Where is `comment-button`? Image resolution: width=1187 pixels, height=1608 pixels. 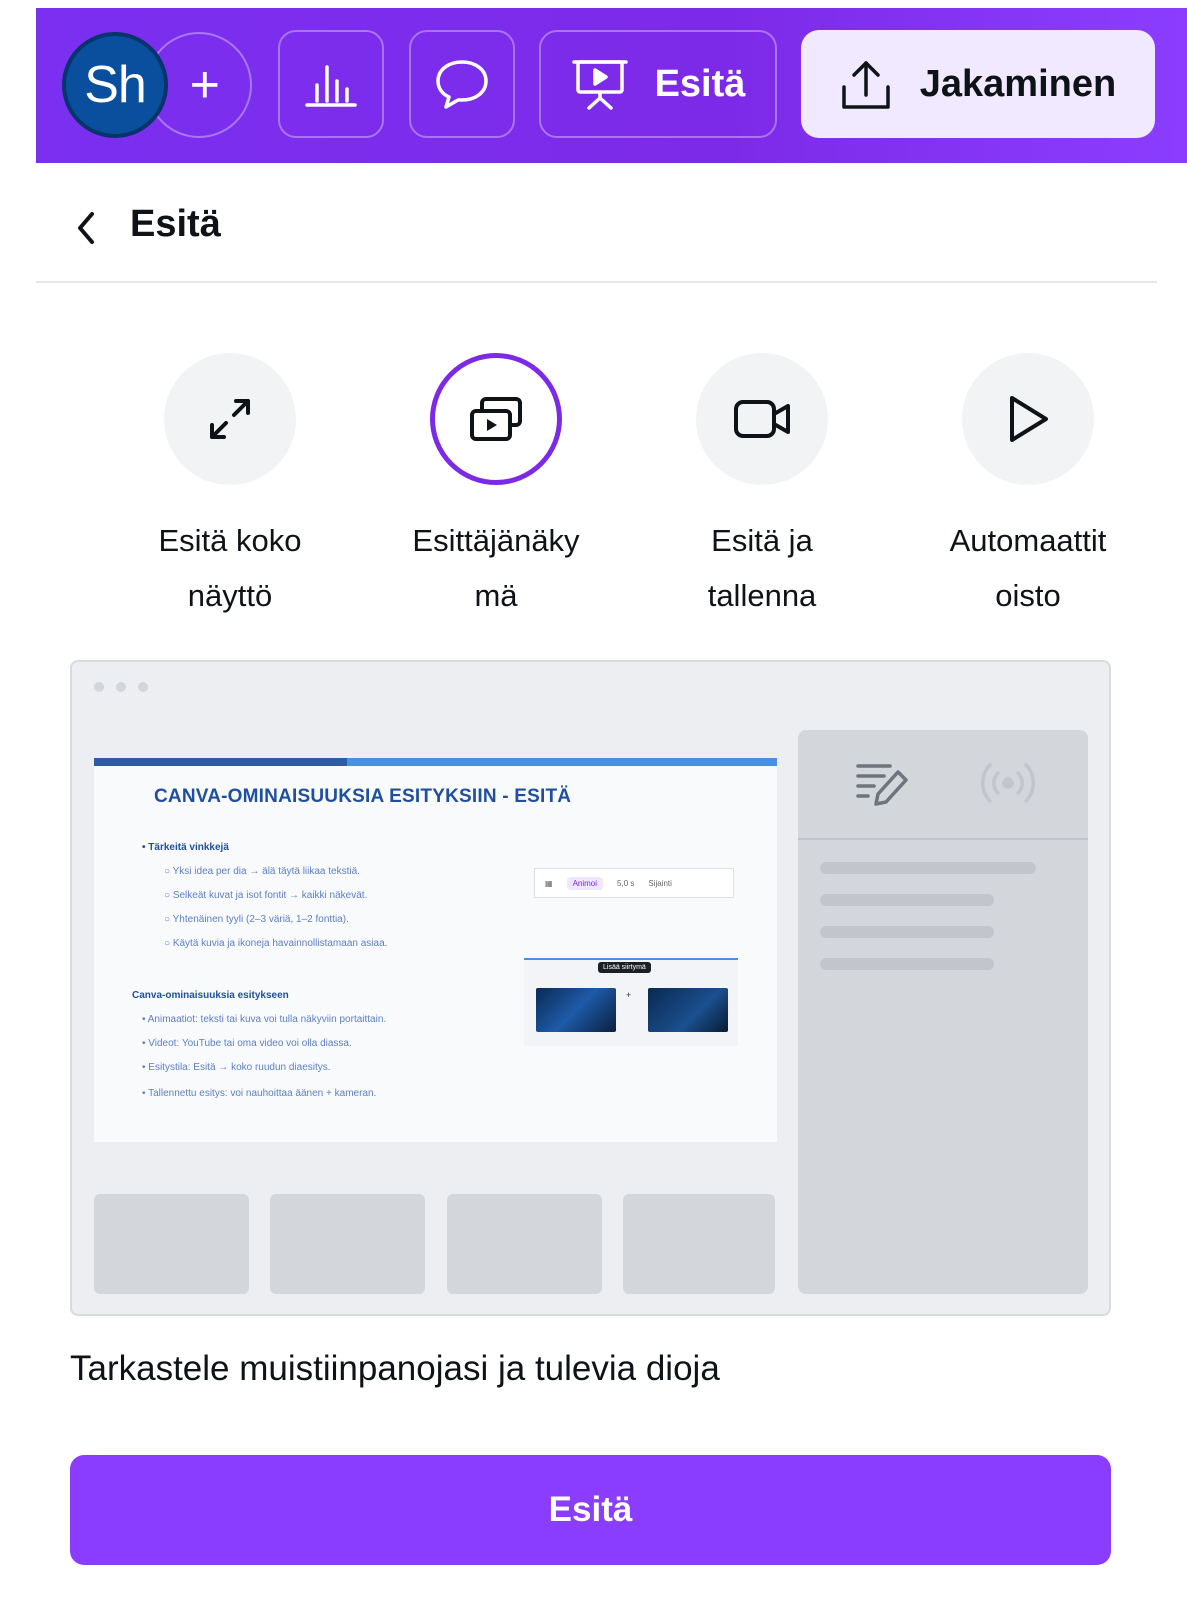
comment-button is located at coordinates (462, 84).